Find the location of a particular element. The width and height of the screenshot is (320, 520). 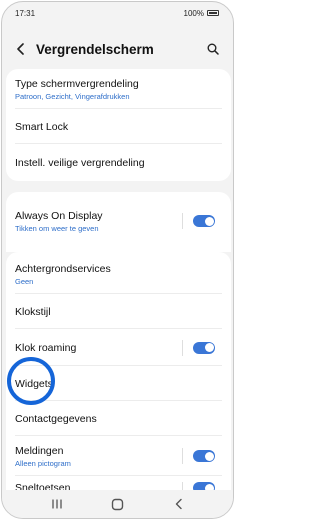

row-label: Type schermvergrendeling is located at coordinates (77, 83).